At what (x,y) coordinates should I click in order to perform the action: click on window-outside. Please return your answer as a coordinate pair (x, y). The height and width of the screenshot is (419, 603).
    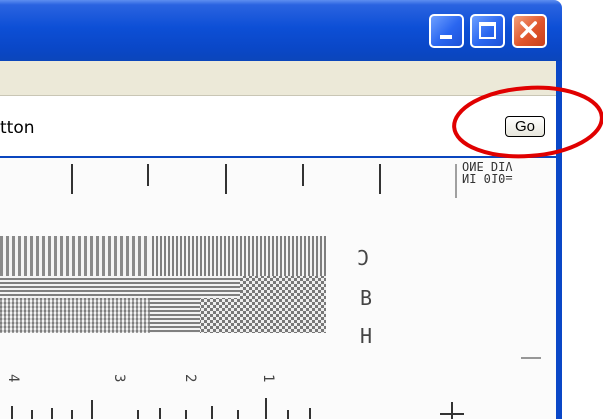
    Looking at the image, I should click on (582, 209).